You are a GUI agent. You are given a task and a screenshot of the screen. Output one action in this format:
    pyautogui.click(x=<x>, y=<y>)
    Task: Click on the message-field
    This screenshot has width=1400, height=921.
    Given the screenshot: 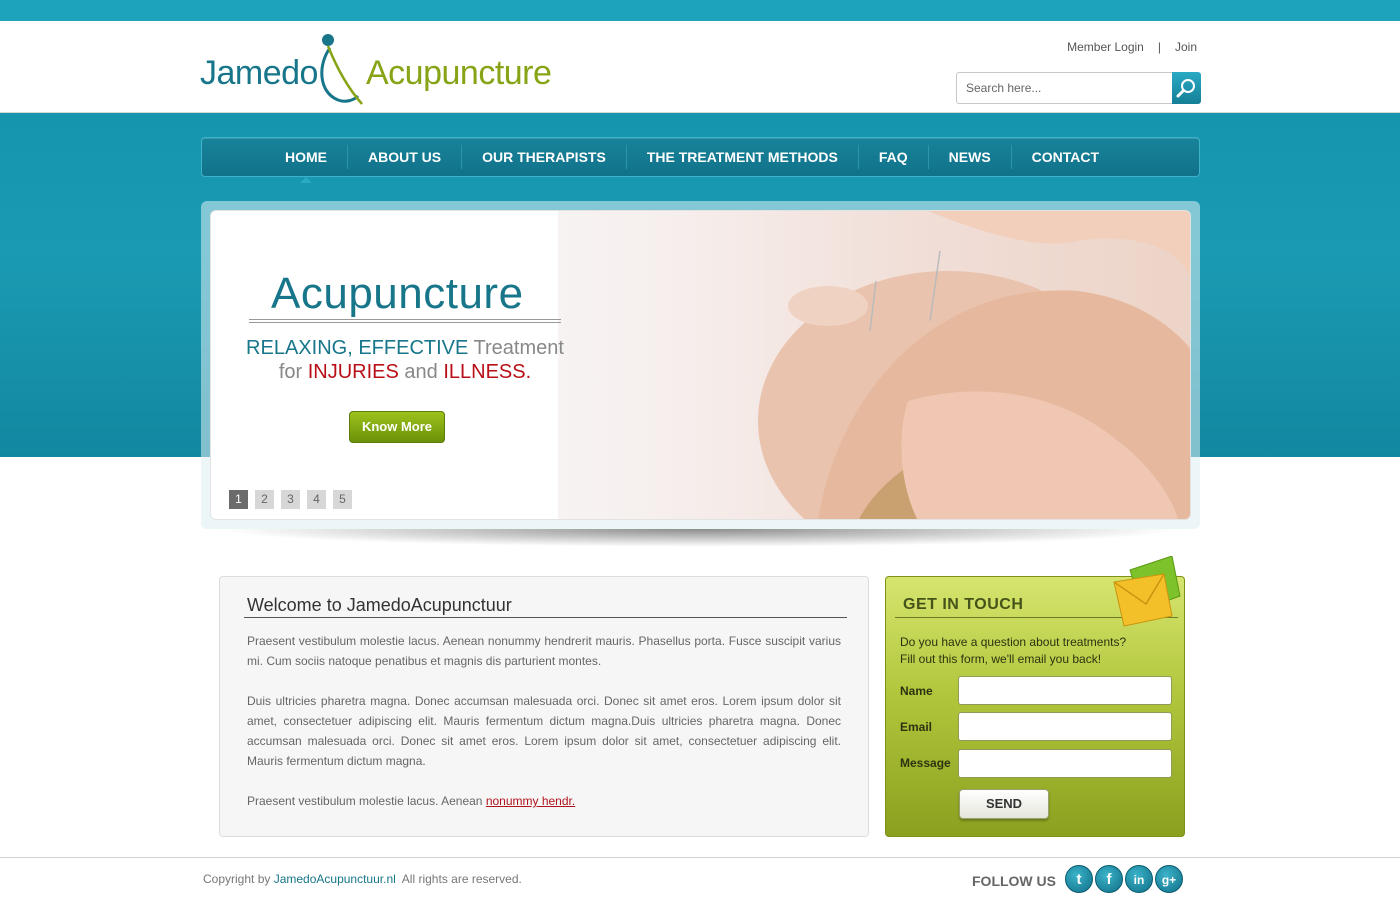 What is the action you would take?
    pyautogui.click(x=1065, y=763)
    